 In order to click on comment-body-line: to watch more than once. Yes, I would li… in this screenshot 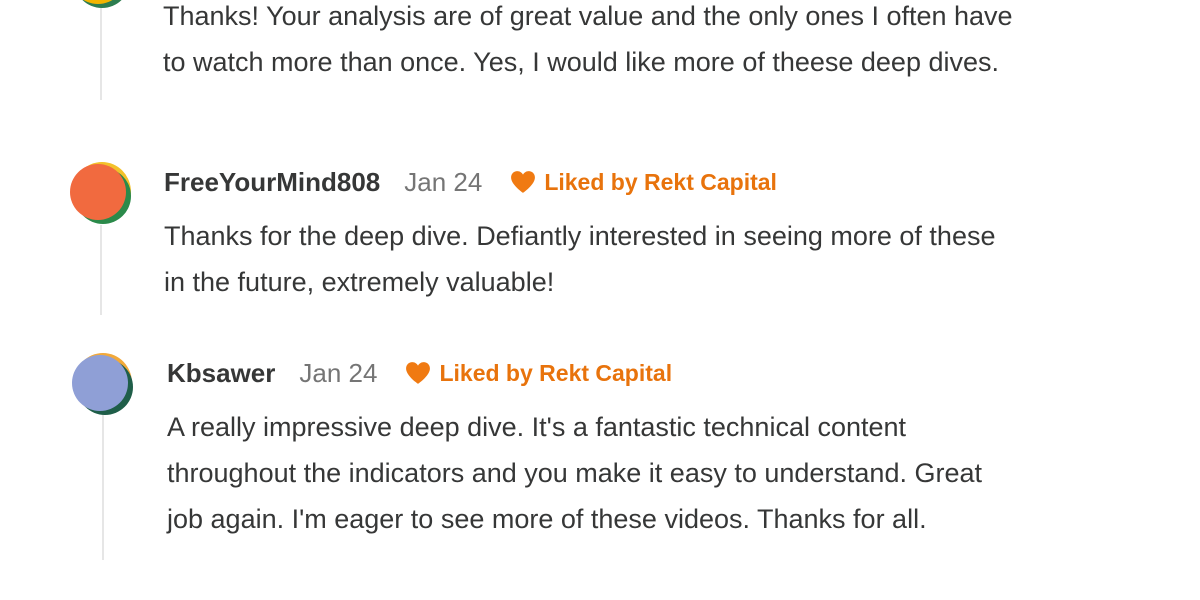, I will do `click(581, 62)`.